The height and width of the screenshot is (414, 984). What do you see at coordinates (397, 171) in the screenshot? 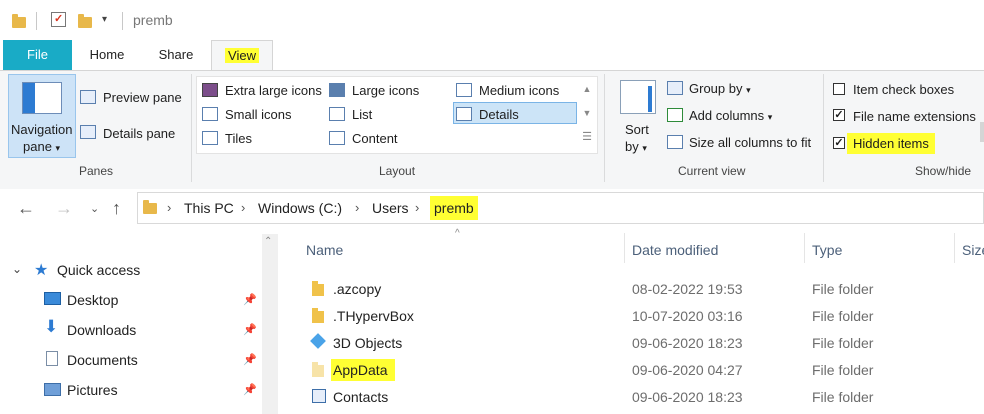
I see `layout-group-label: Layout` at bounding box center [397, 171].